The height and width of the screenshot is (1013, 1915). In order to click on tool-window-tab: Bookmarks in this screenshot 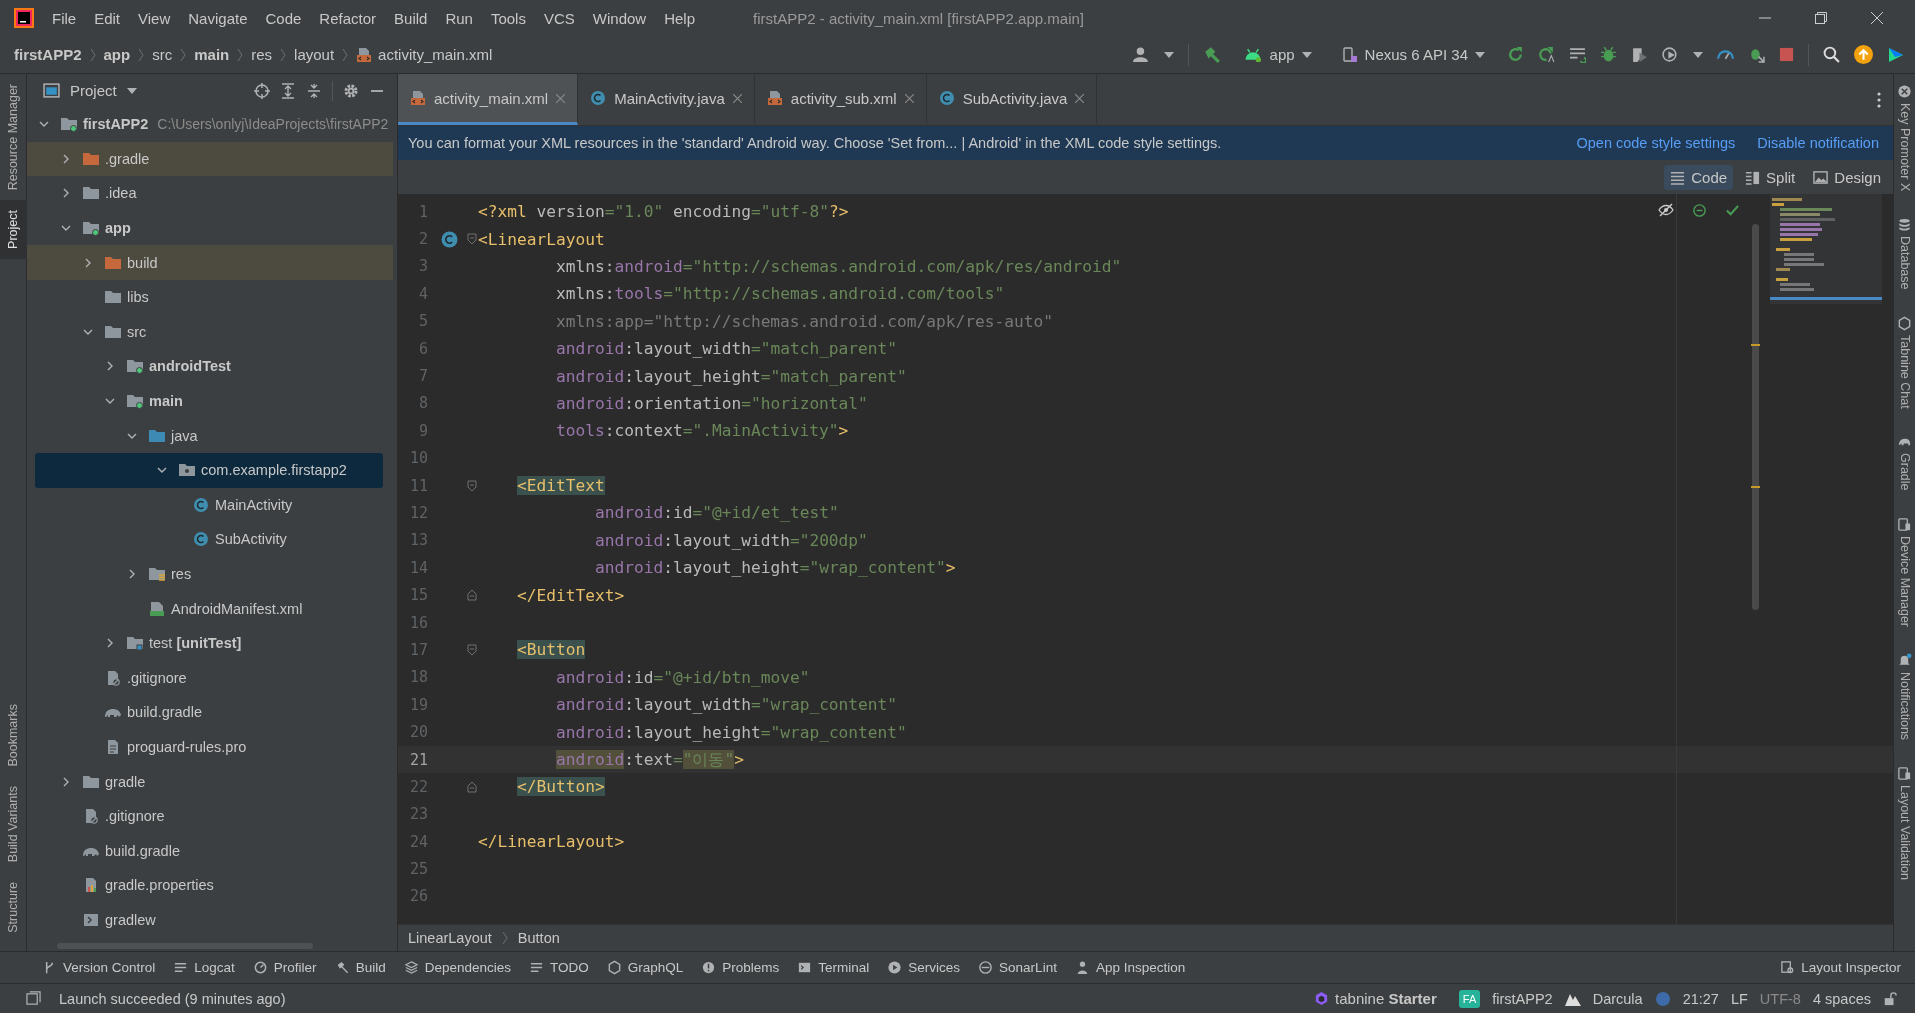, I will do `click(13, 735)`.